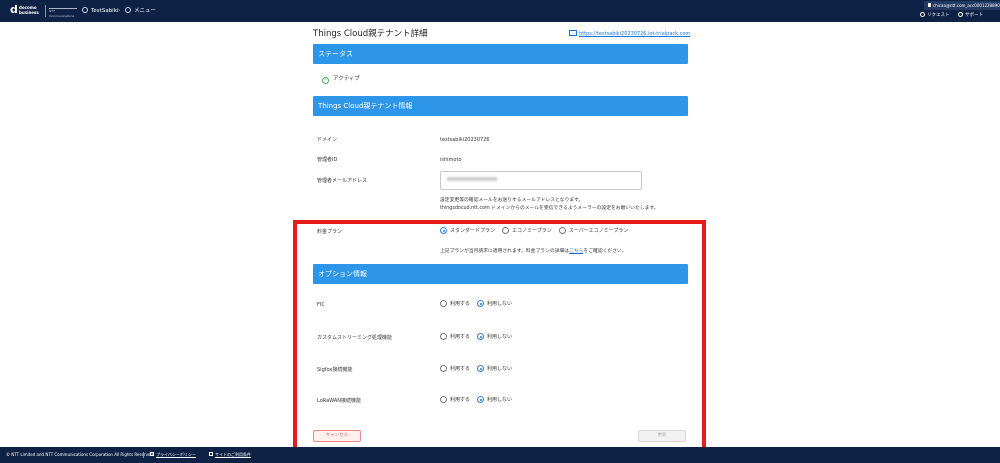  Describe the element at coordinates (325, 80) in the screenshot. I see `check-circle-icon: ✓` at that location.